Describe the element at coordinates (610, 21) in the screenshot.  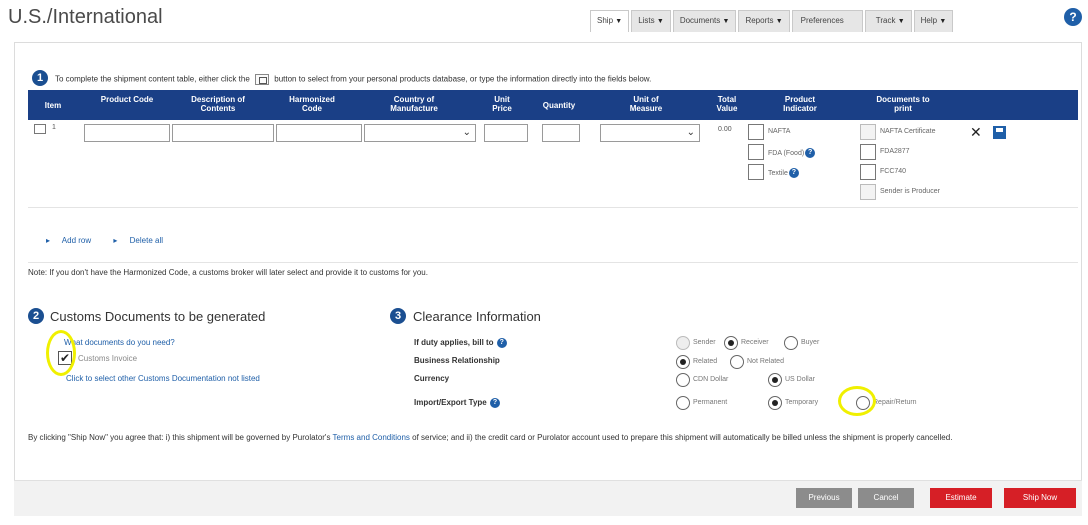
I see `tab-ship: Ship ▼` at that location.